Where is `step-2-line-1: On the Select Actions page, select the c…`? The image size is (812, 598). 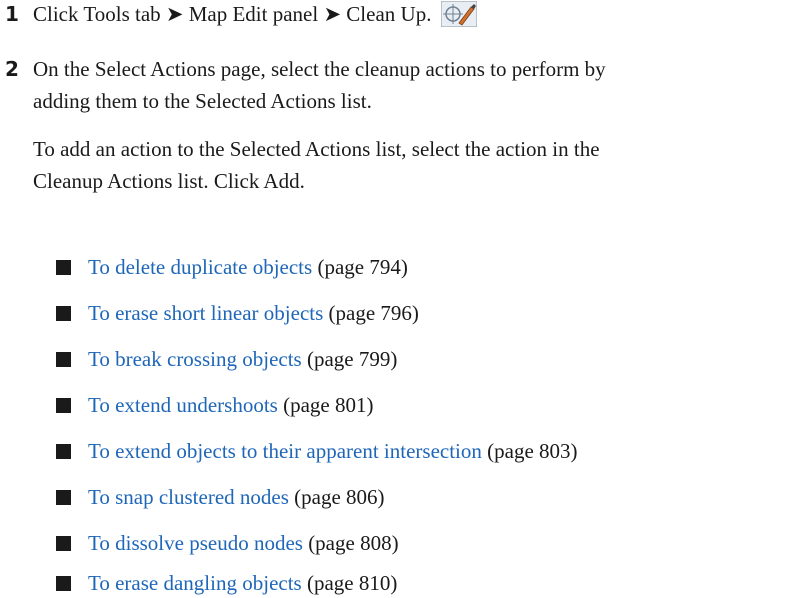 step-2-line-1: On the Select Actions page, select the c… is located at coordinates (319, 69).